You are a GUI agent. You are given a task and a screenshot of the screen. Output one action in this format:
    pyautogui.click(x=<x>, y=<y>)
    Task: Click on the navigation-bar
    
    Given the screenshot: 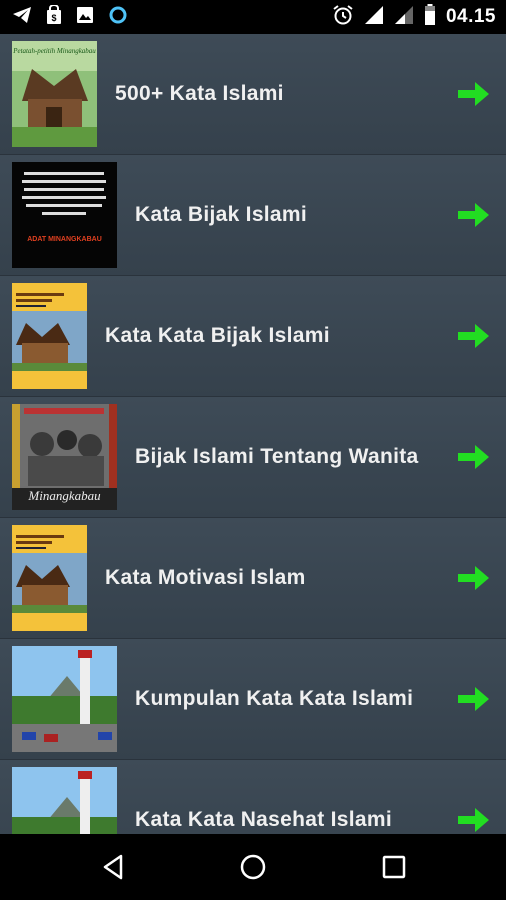 What is the action you would take?
    pyautogui.click(x=253, y=867)
    